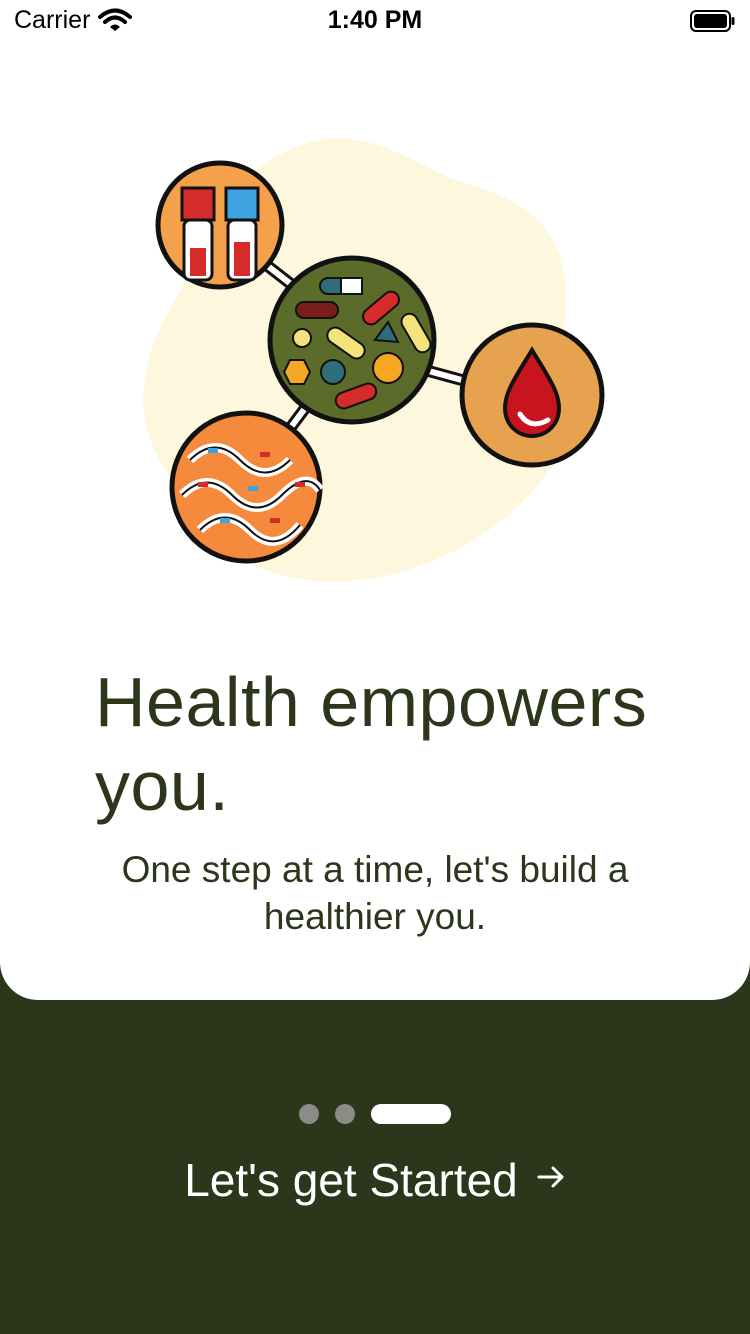  What do you see at coordinates (246, 487) in the screenshot?
I see `dna-icon` at bounding box center [246, 487].